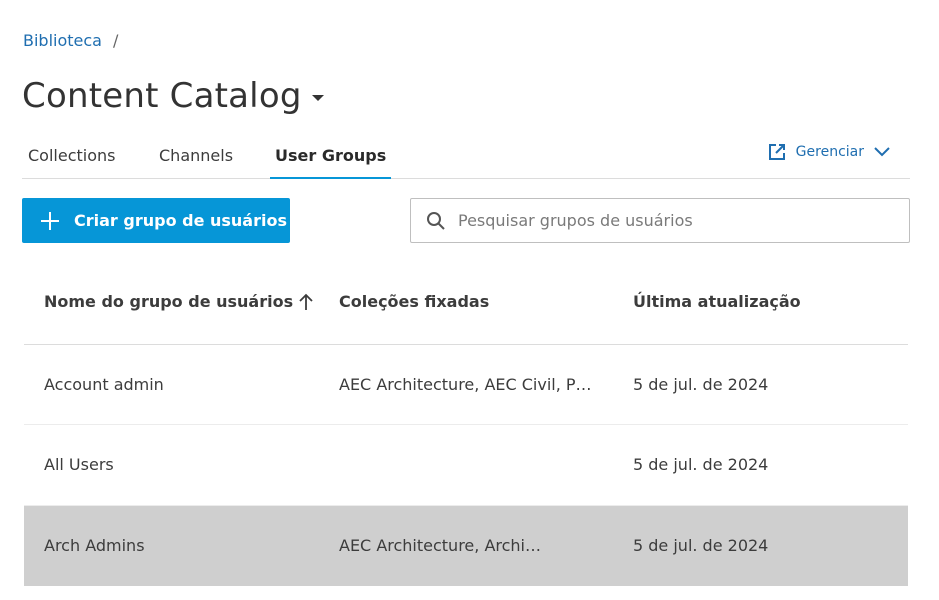 This screenshot has height=600, width=939. What do you see at coordinates (104, 384) in the screenshot?
I see `row-name: Account admin` at bounding box center [104, 384].